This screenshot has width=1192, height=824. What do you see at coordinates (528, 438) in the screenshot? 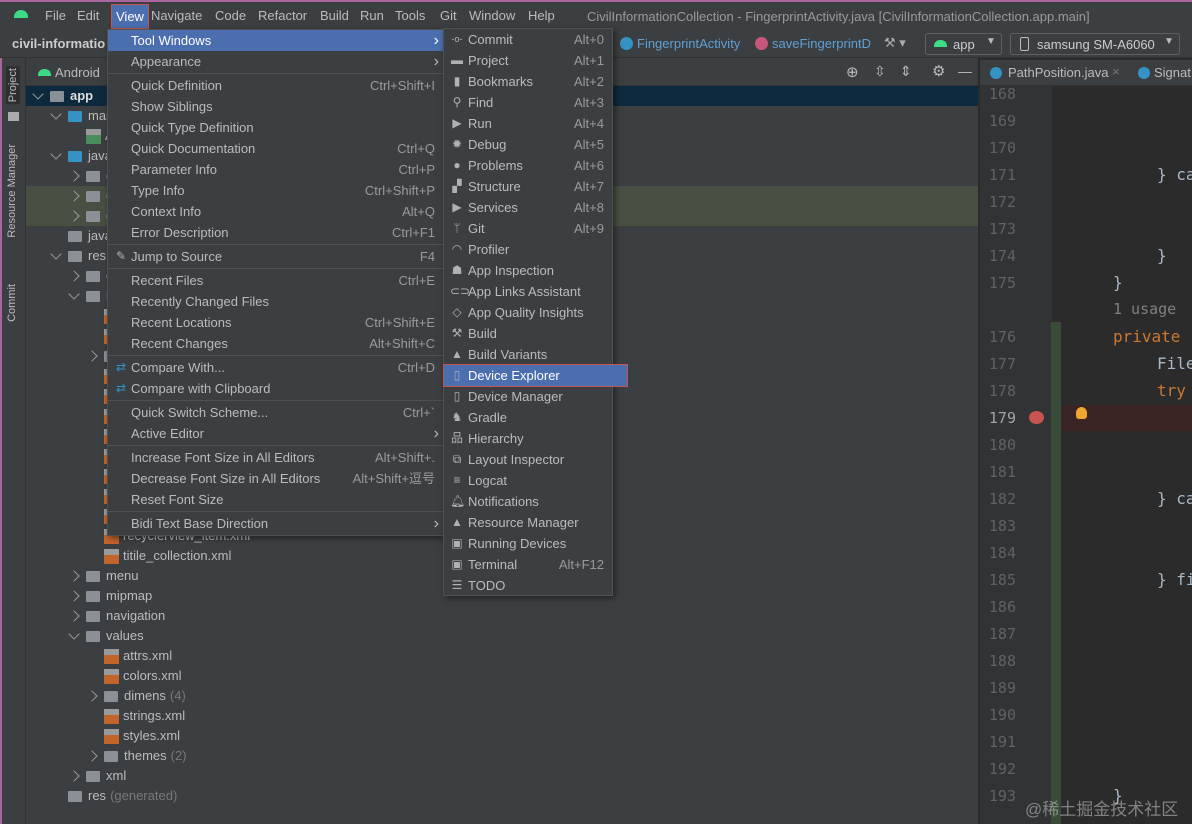
I see `menu-item-hierarchy: 品 Hierarchy` at bounding box center [528, 438].